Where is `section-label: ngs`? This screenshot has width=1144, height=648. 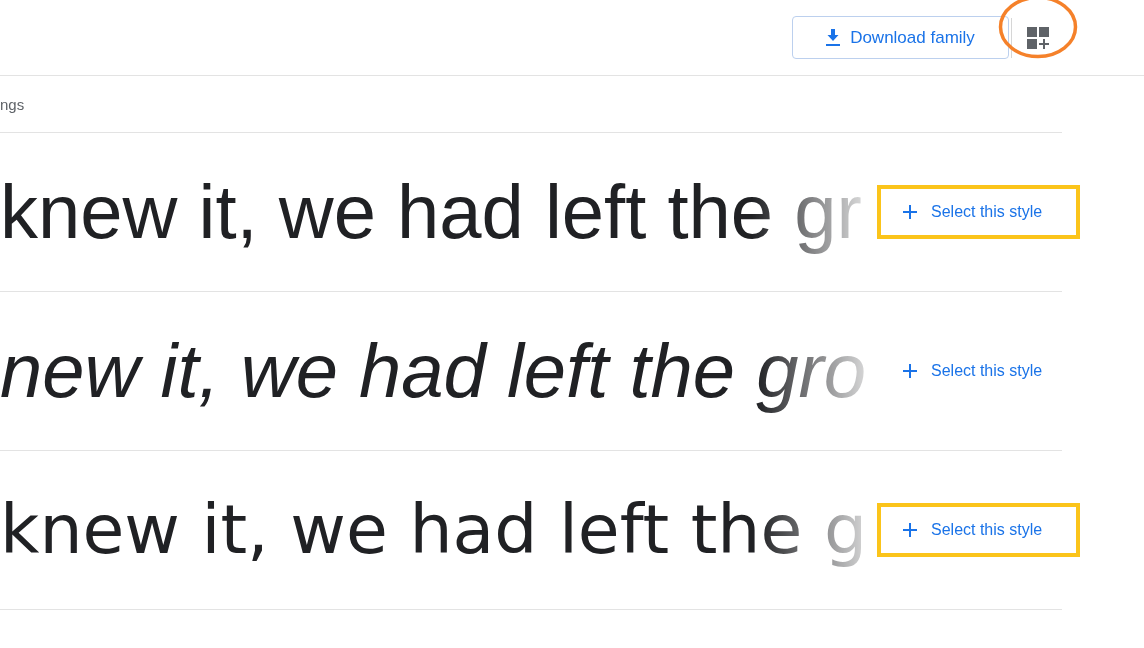
section-label: ngs is located at coordinates (12, 104).